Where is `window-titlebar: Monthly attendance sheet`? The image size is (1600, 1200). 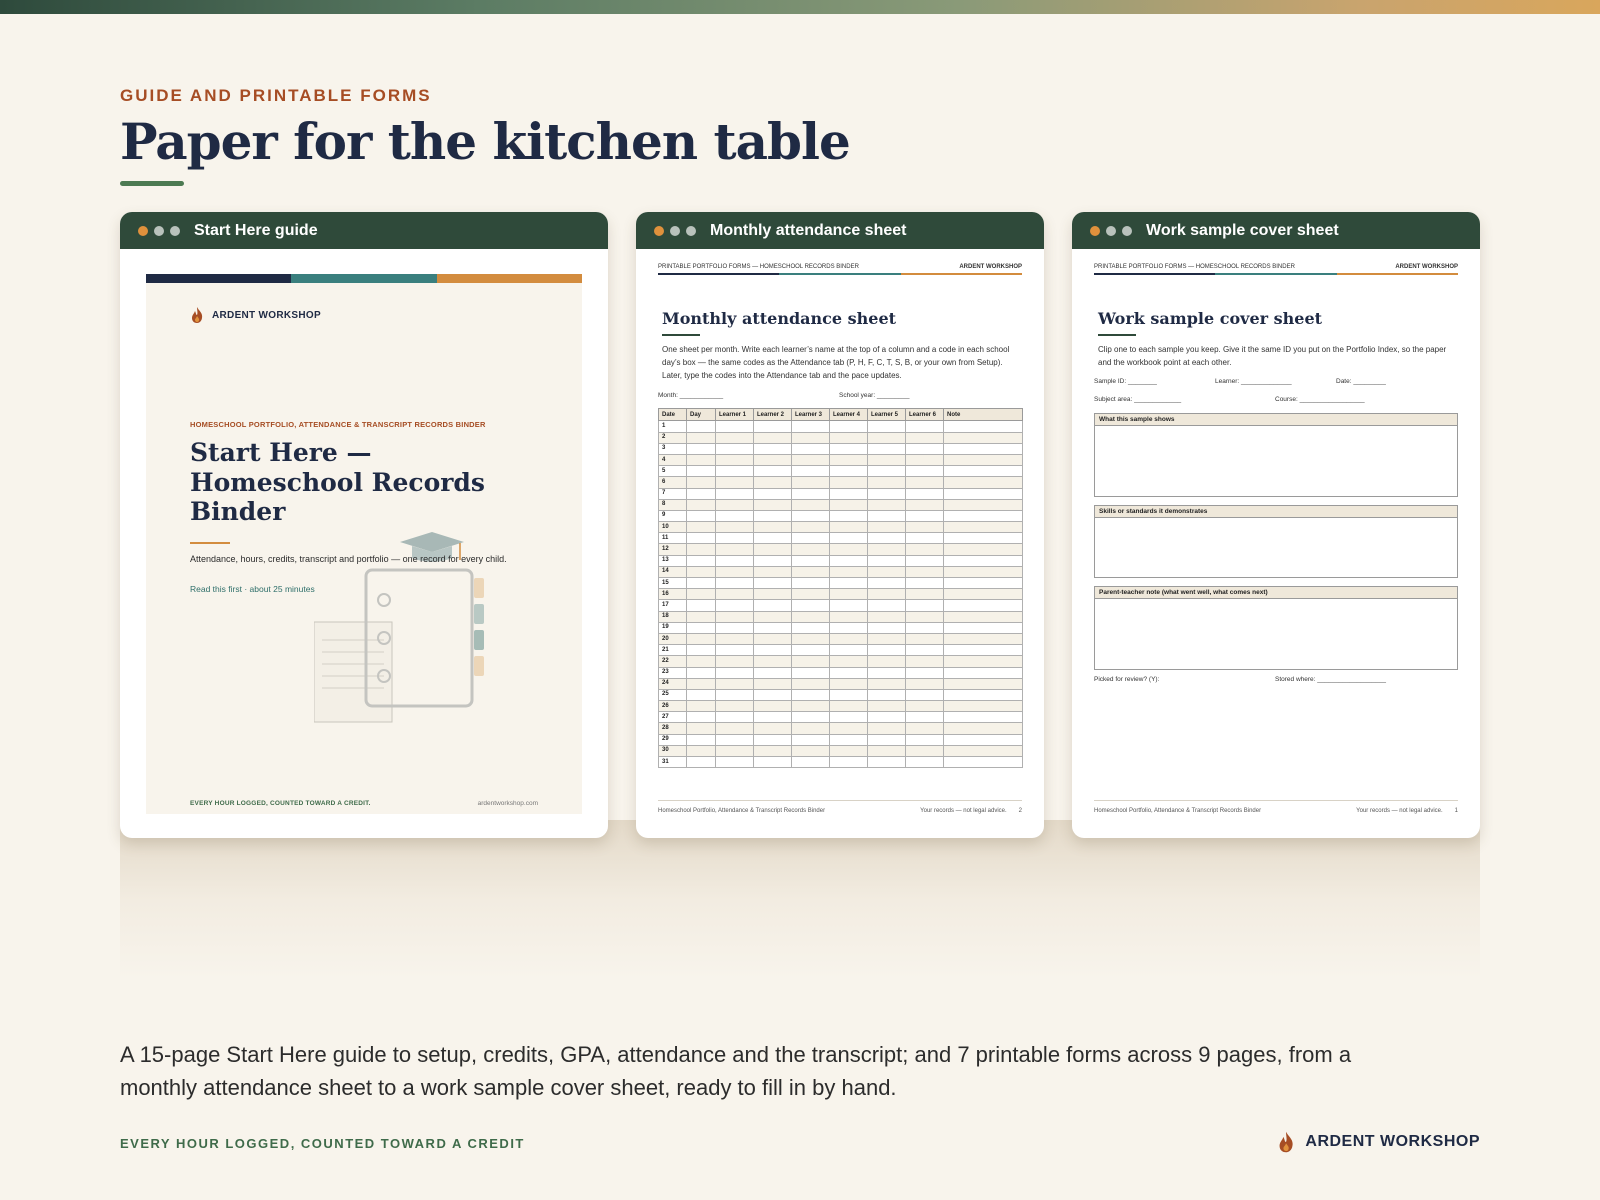
window-titlebar: Monthly attendance sheet is located at coordinates (840, 230).